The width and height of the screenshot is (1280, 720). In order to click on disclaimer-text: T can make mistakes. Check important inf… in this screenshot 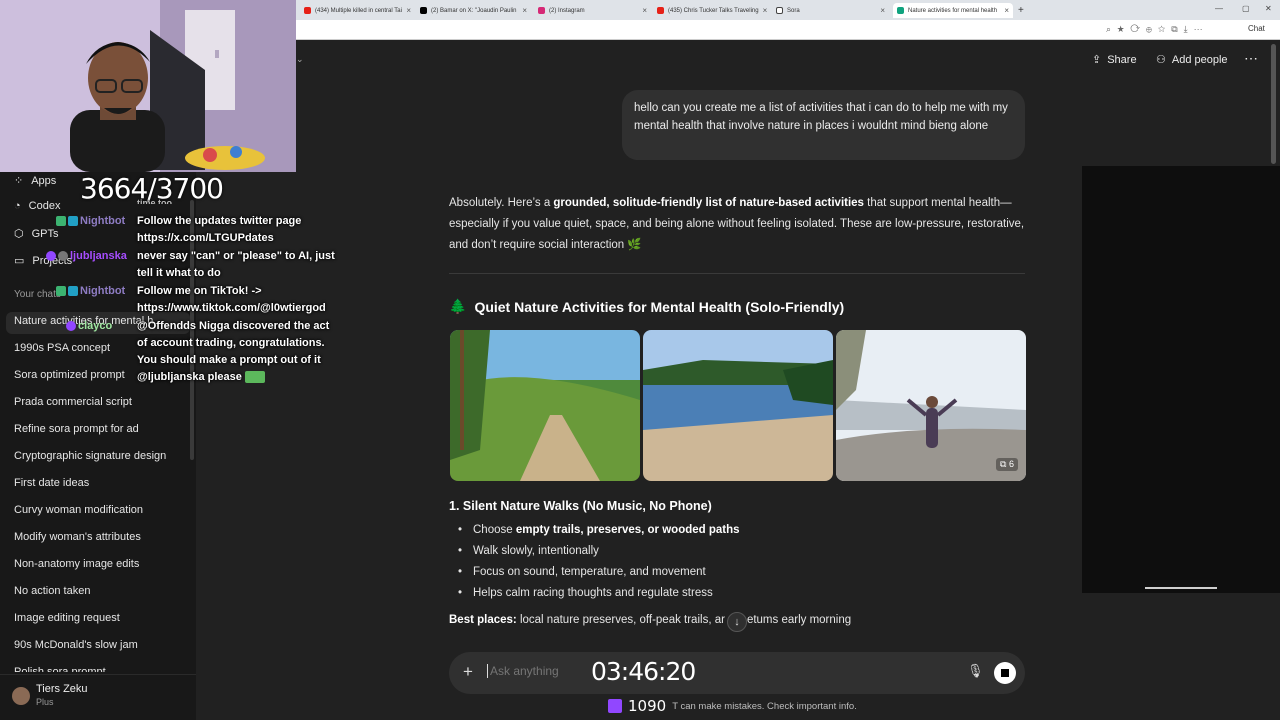, I will do `click(764, 706)`.